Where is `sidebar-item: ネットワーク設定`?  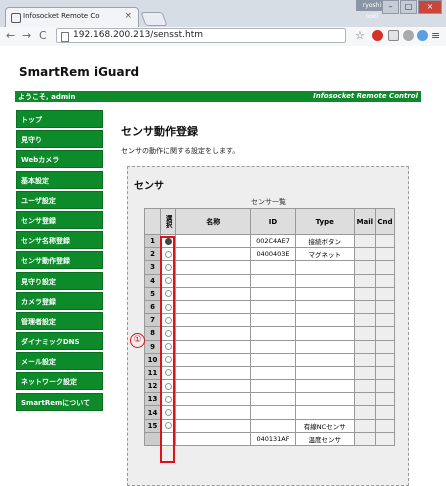 sidebar-item: ネットワーク設定 is located at coordinates (59, 381).